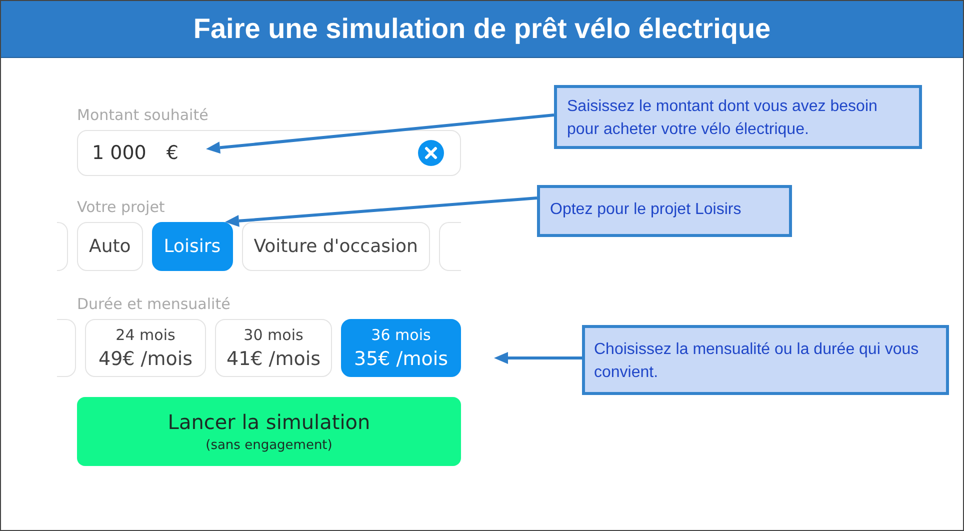 This screenshot has width=964, height=531. What do you see at coordinates (431, 153) in the screenshot?
I see `clear-icon` at bounding box center [431, 153].